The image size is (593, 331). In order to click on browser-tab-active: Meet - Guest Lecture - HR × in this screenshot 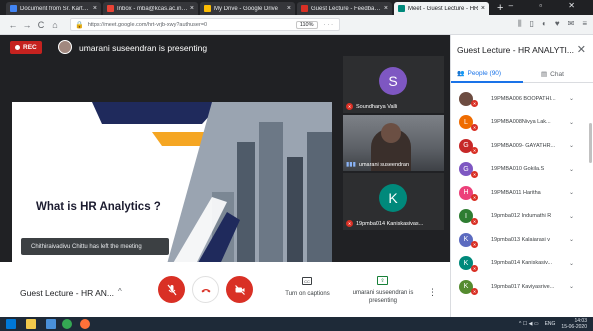, I will do `click(441, 8)`.